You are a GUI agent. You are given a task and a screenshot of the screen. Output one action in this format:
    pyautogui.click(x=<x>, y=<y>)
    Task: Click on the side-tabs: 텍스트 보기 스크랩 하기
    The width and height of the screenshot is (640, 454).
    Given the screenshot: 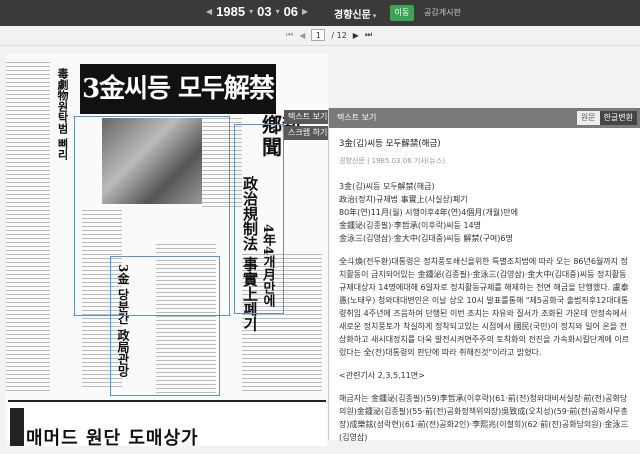 What is the action you would take?
    pyautogui.click(x=306, y=126)
    